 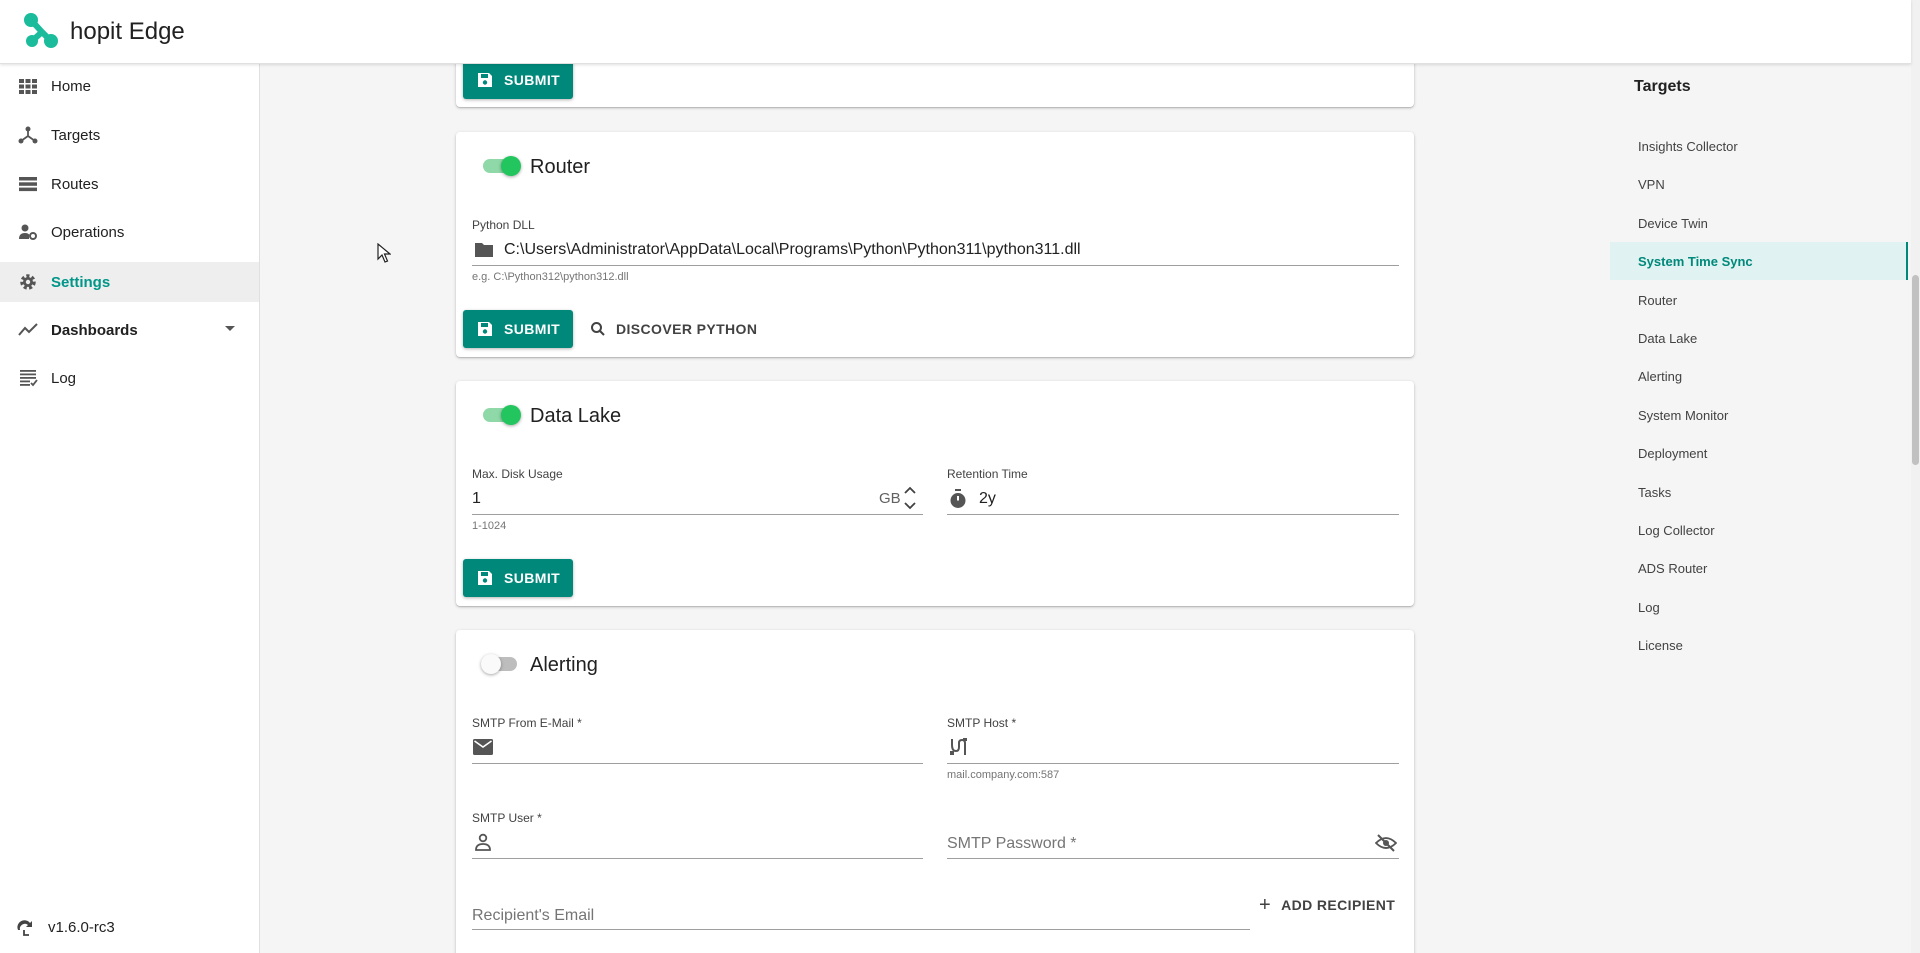 I want to click on retention-value: 2y, so click(x=987, y=498).